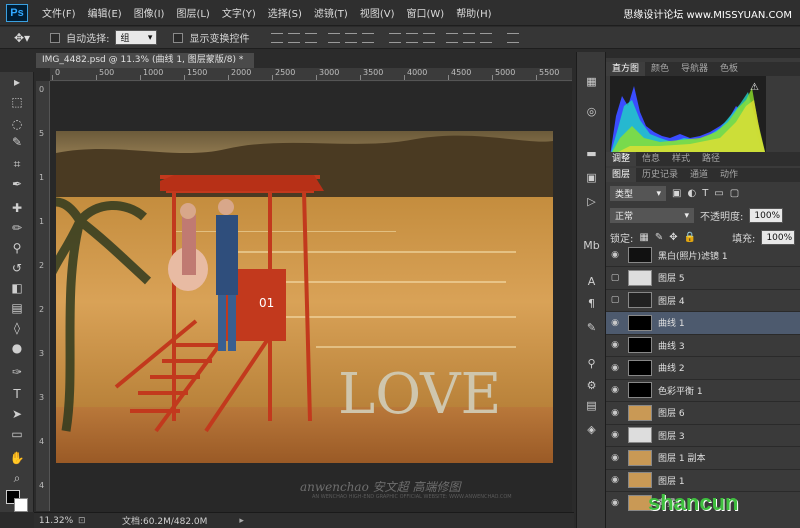  I want to click on 3d-icon: ◈, so click(591, 429).